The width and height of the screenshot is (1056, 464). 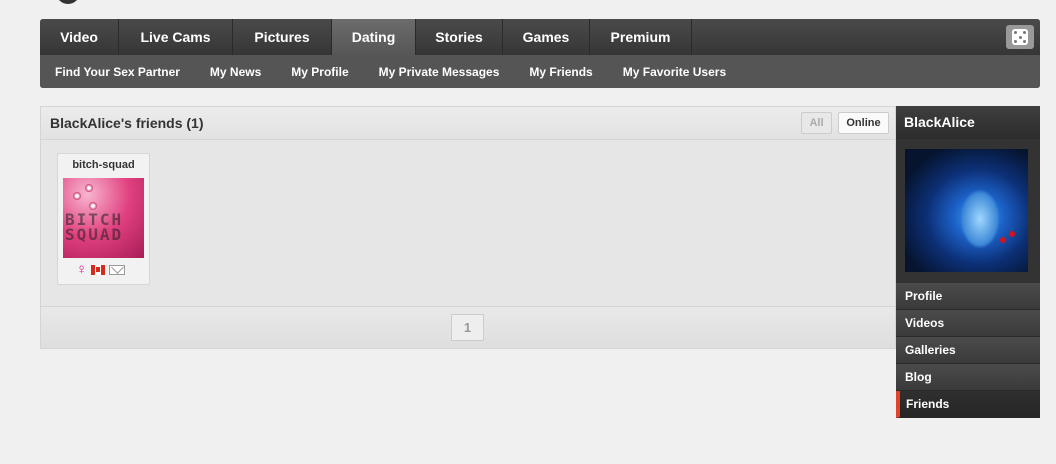 I want to click on profile-avatar, so click(x=966, y=210).